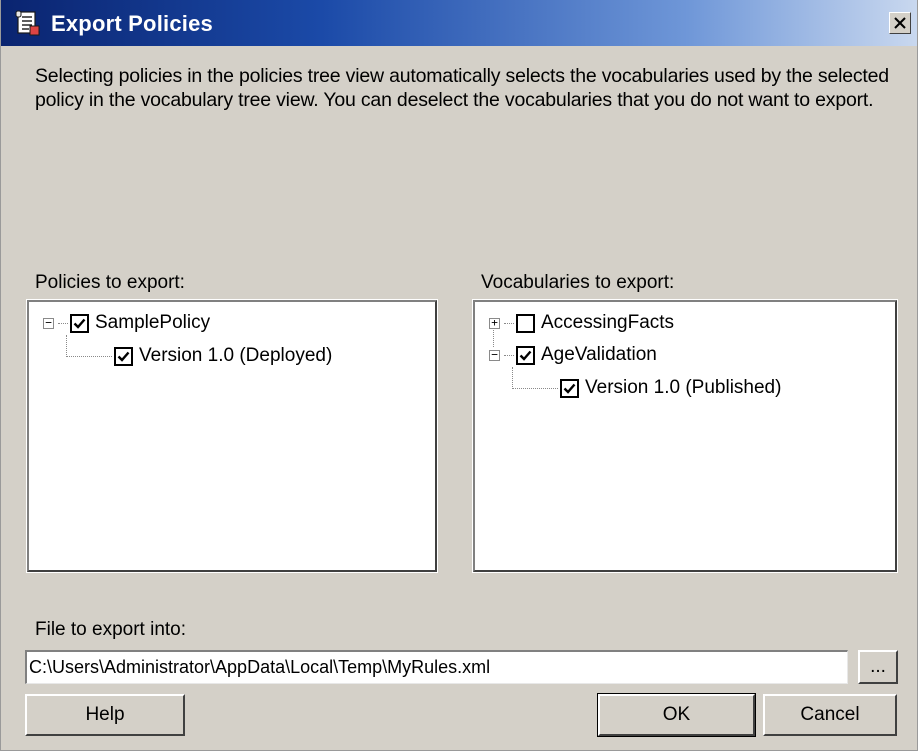  Describe the element at coordinates (459, 23) in the screenshot. I see `title-bar: Export Policies` at that location.